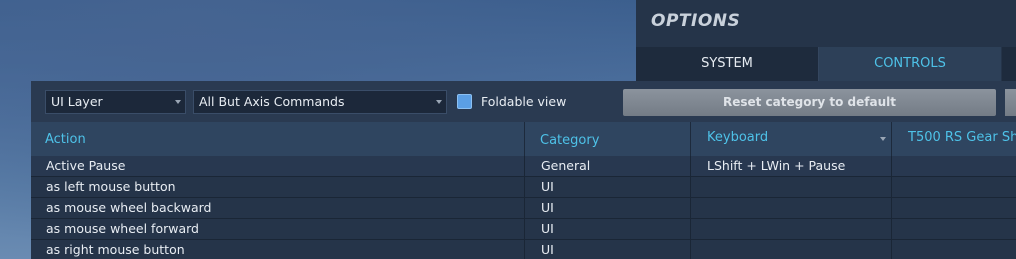 The width and height of the screenshot is (1016, 259). I want to click on page-title: OPTIONS, so click(696, 21).